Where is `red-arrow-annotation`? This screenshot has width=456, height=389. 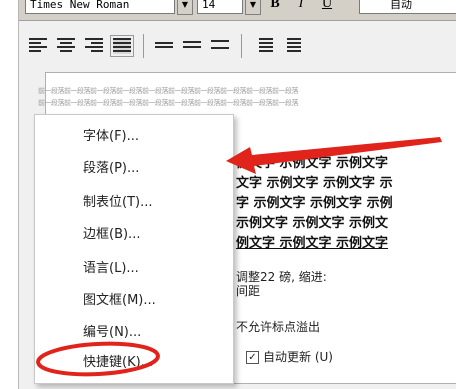
red-arrow-annotation is located at coordinates (334, 155).